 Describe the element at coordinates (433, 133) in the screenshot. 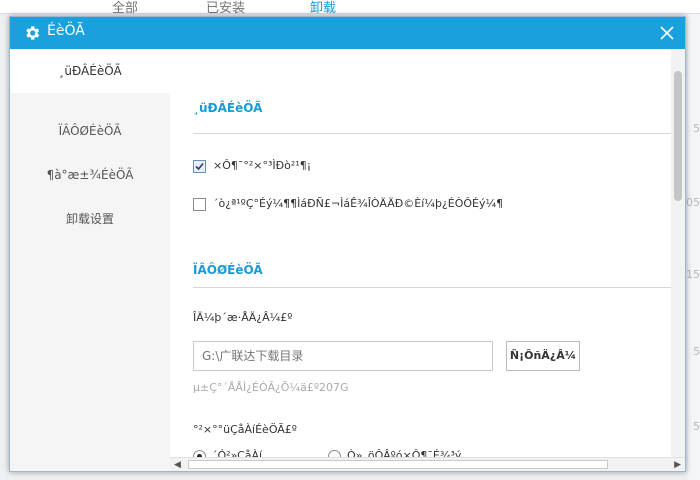

I see `update-section-divider` at that location.